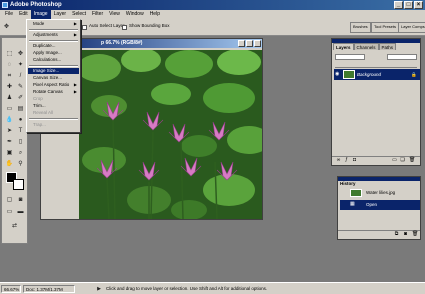 Image resolution: width=425 pixels, height=294 pixels. I want to click on layer-thumbnail, so click(349, 74).